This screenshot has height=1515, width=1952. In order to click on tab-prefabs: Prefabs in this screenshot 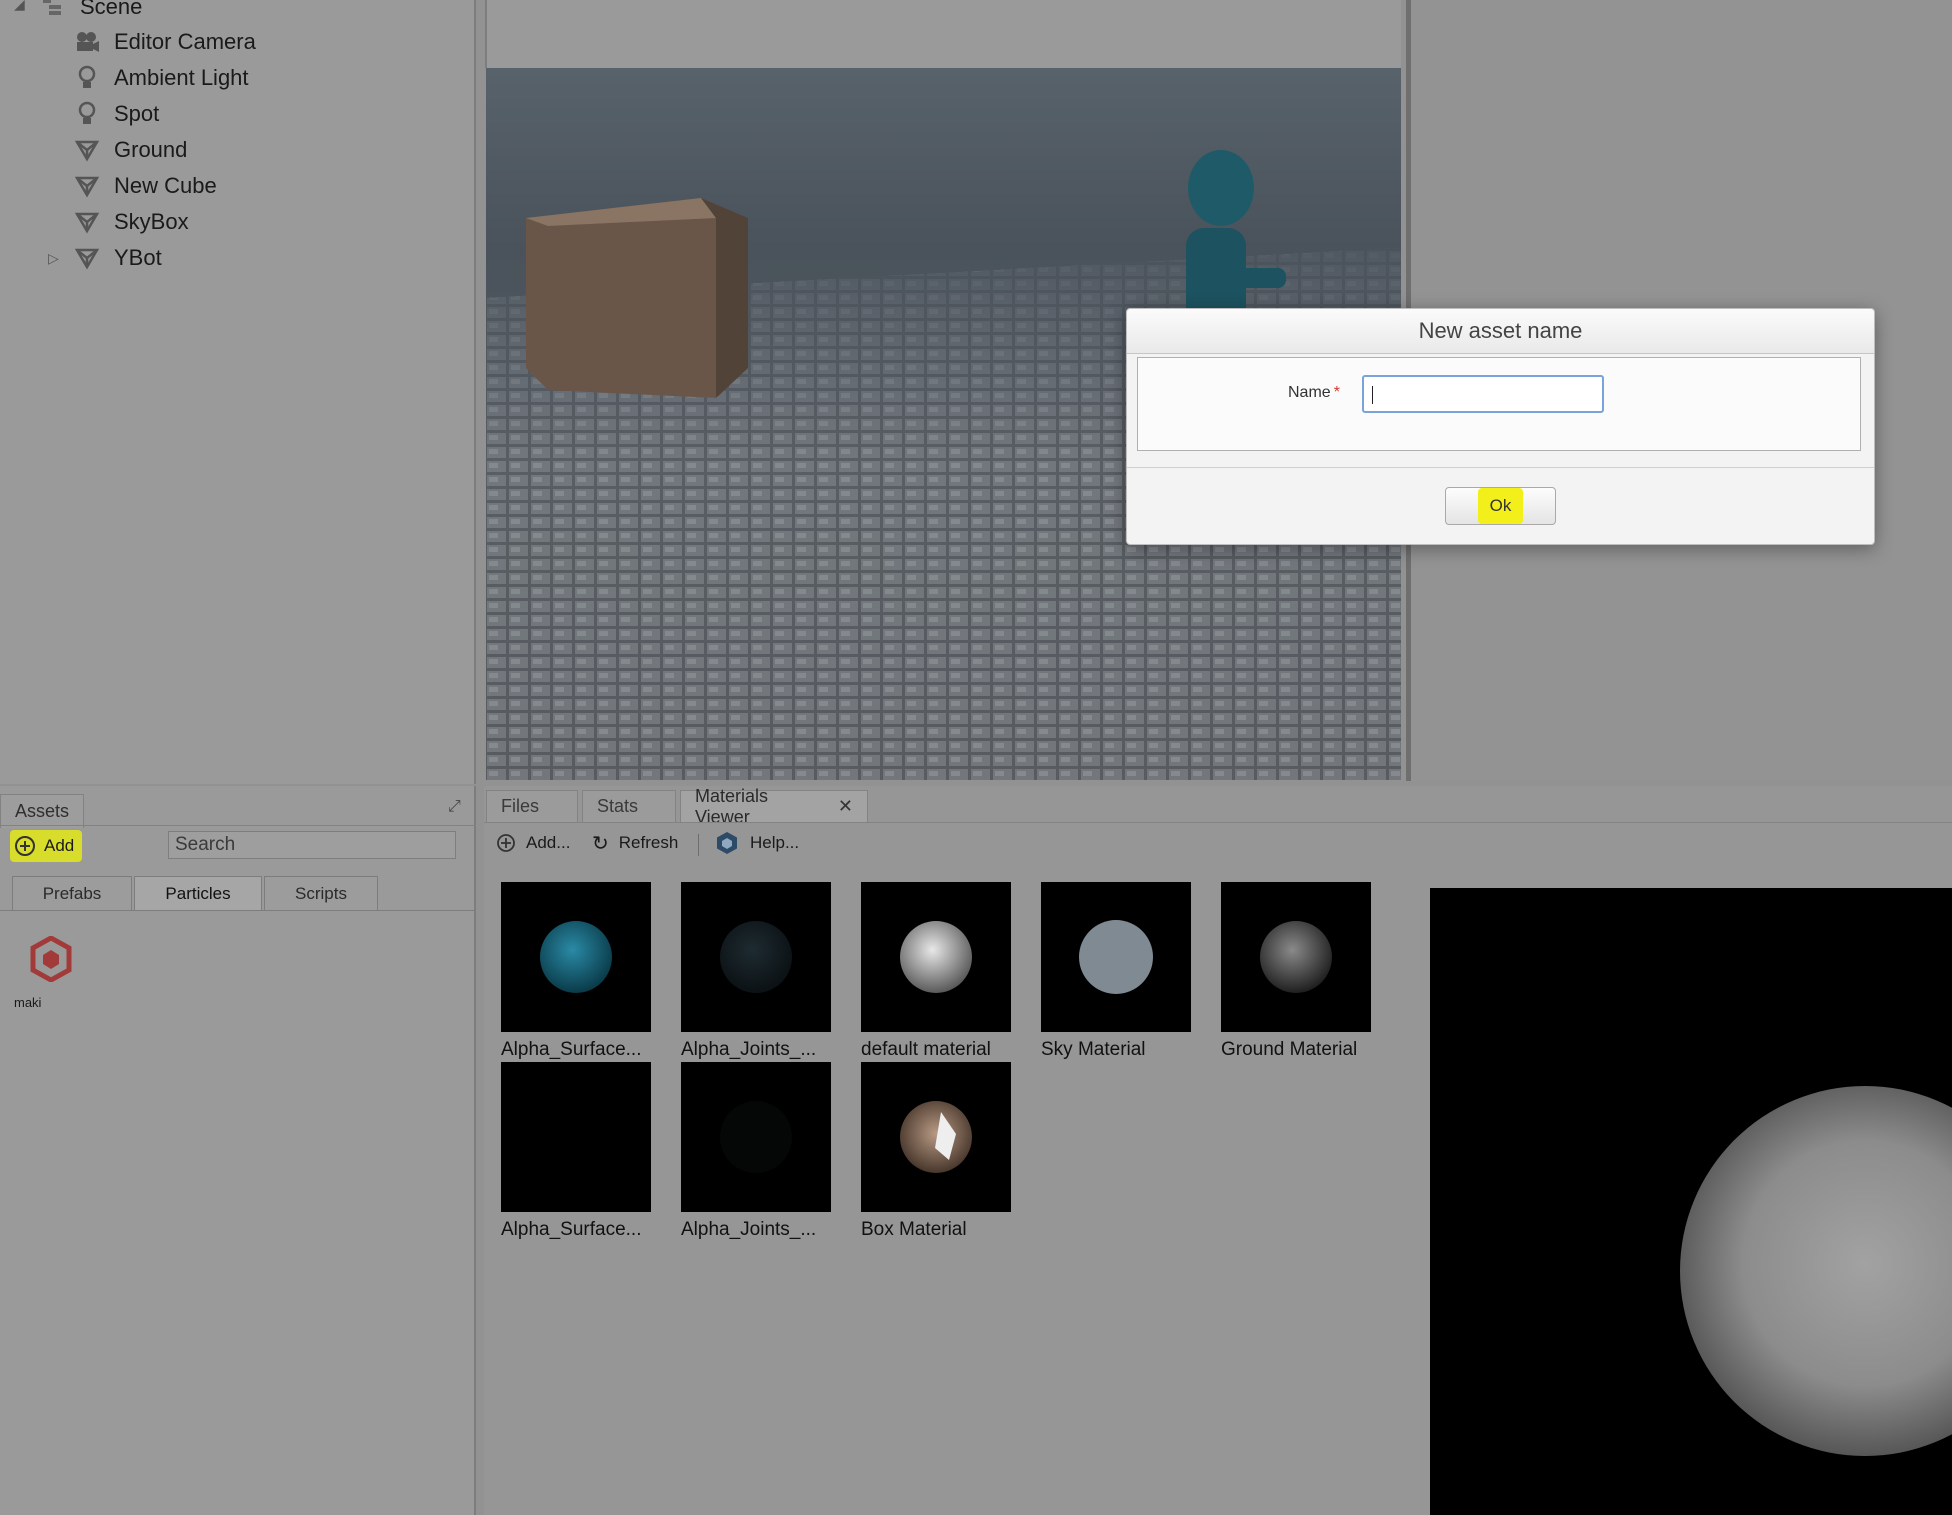, I will do `click(72, 893)`.